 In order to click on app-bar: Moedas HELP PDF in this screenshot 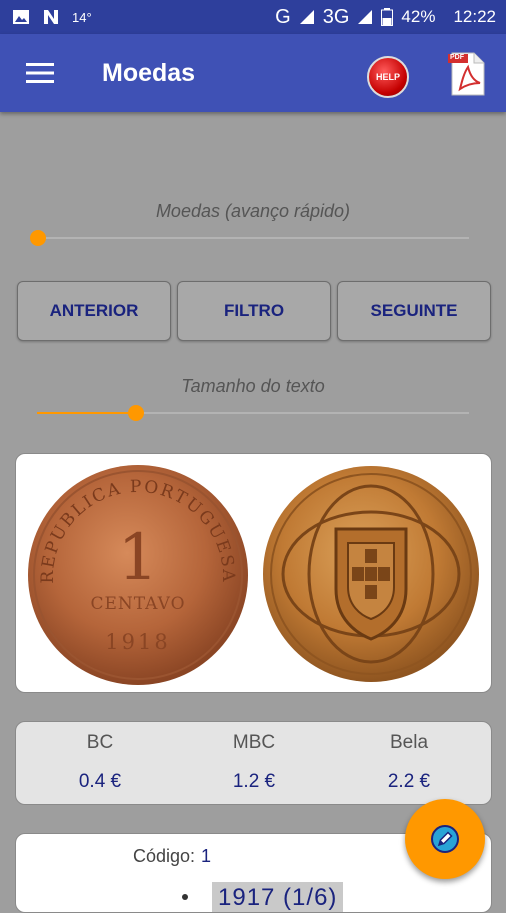, I will do `click(253, 73)`.